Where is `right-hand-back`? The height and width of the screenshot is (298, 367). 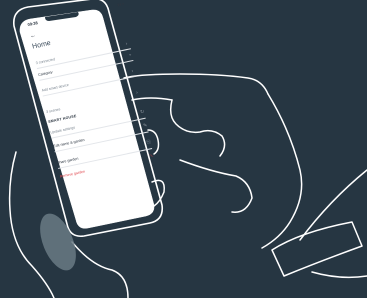 right-hand-back is located at coordinates (282, 171).